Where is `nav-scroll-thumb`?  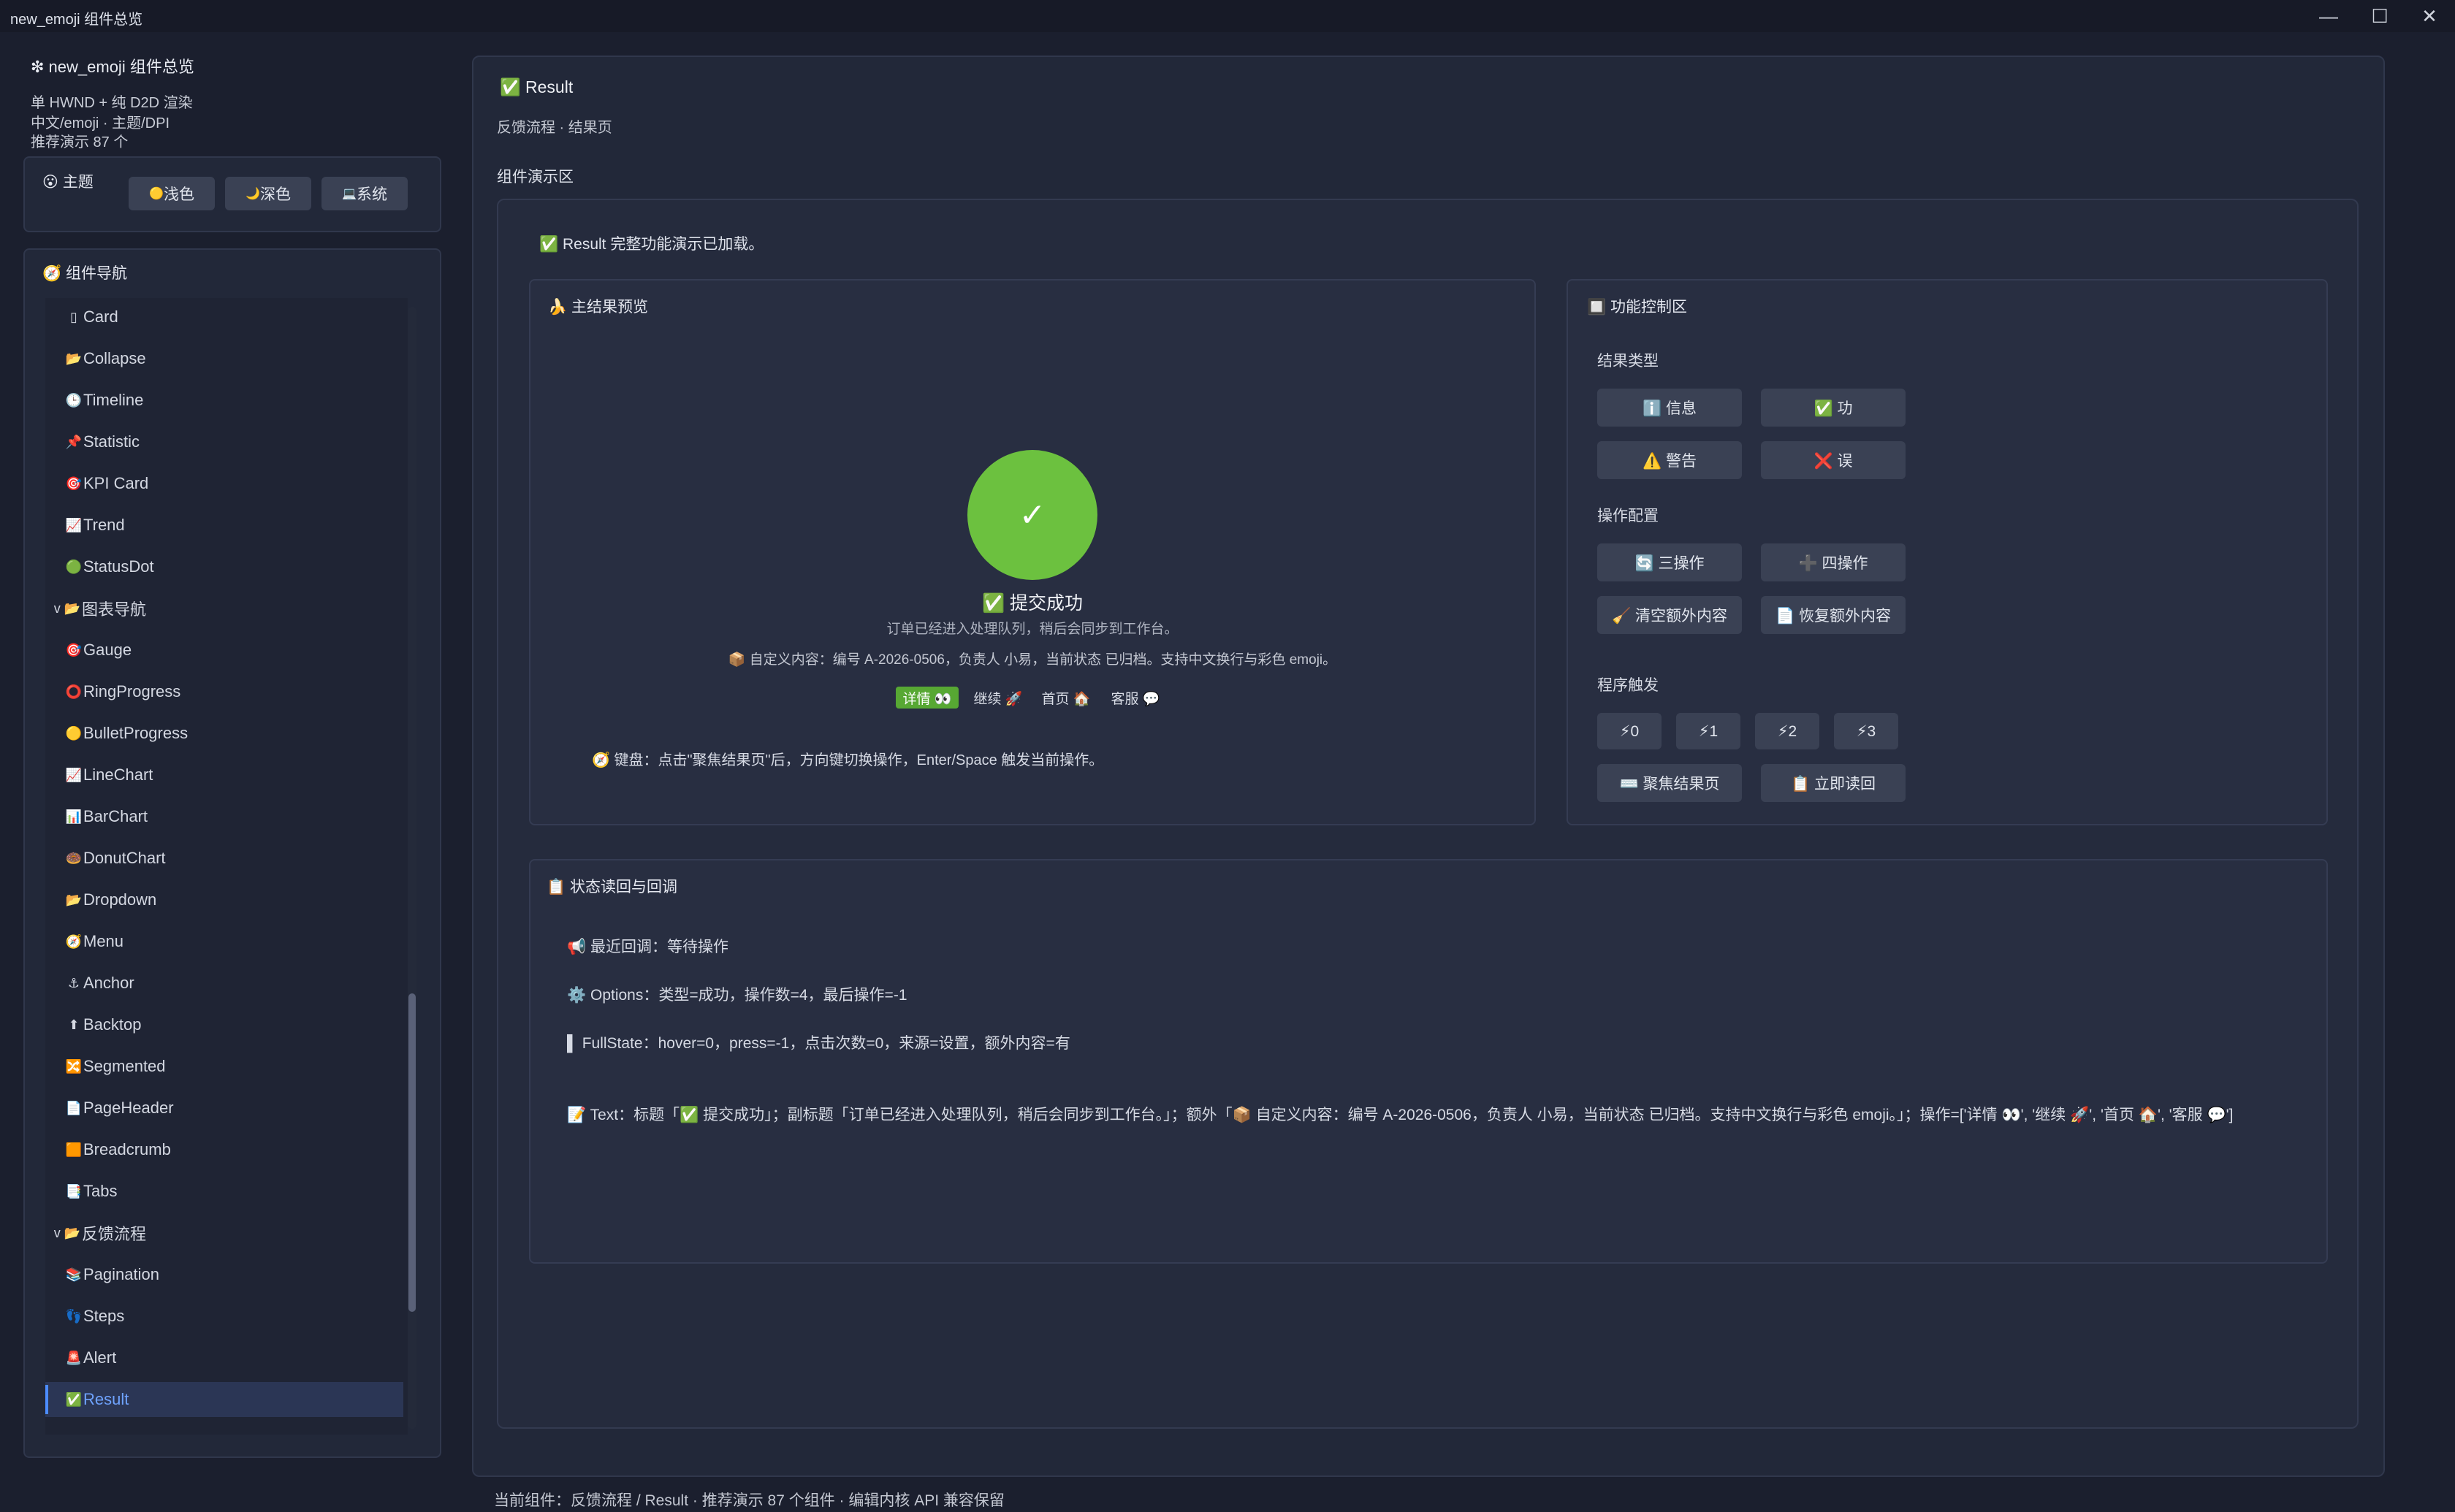
nav-scroll-thumb is located at coordinates (412, 1152).